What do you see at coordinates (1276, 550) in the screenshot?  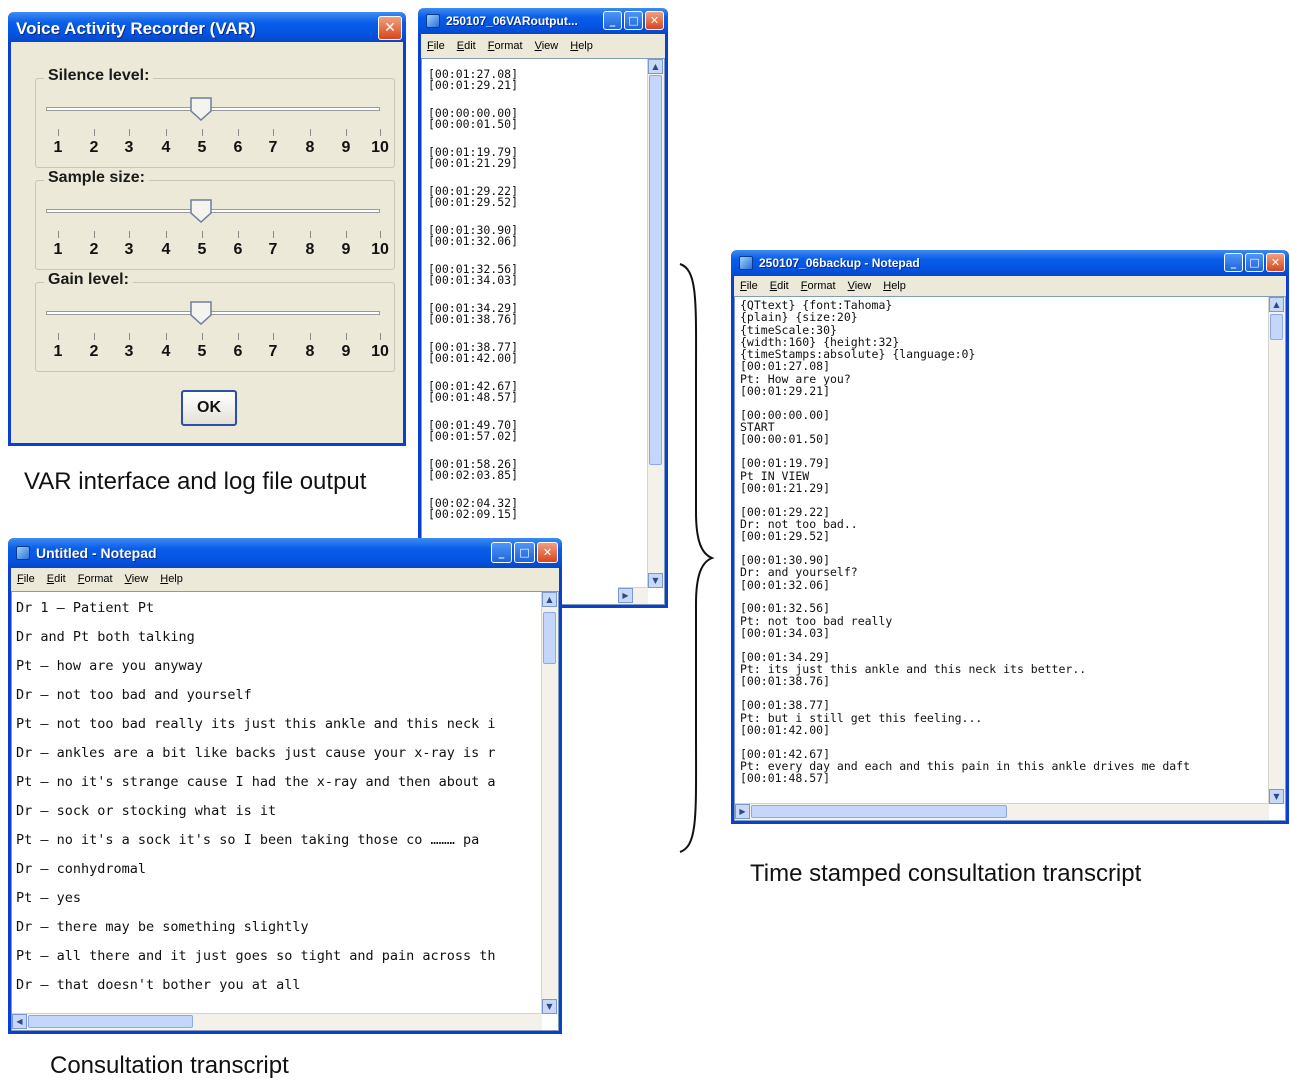 I see `backup-vertical-scrollbar: ▲ ▼` at bounding box center [1276, 550].